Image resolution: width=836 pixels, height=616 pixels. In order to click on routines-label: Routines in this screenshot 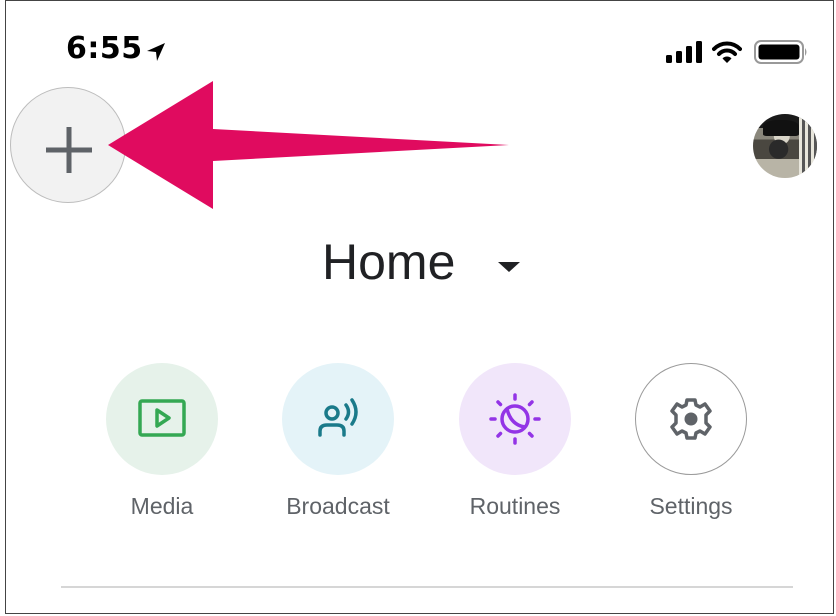, I will do `click(515, 506)`.